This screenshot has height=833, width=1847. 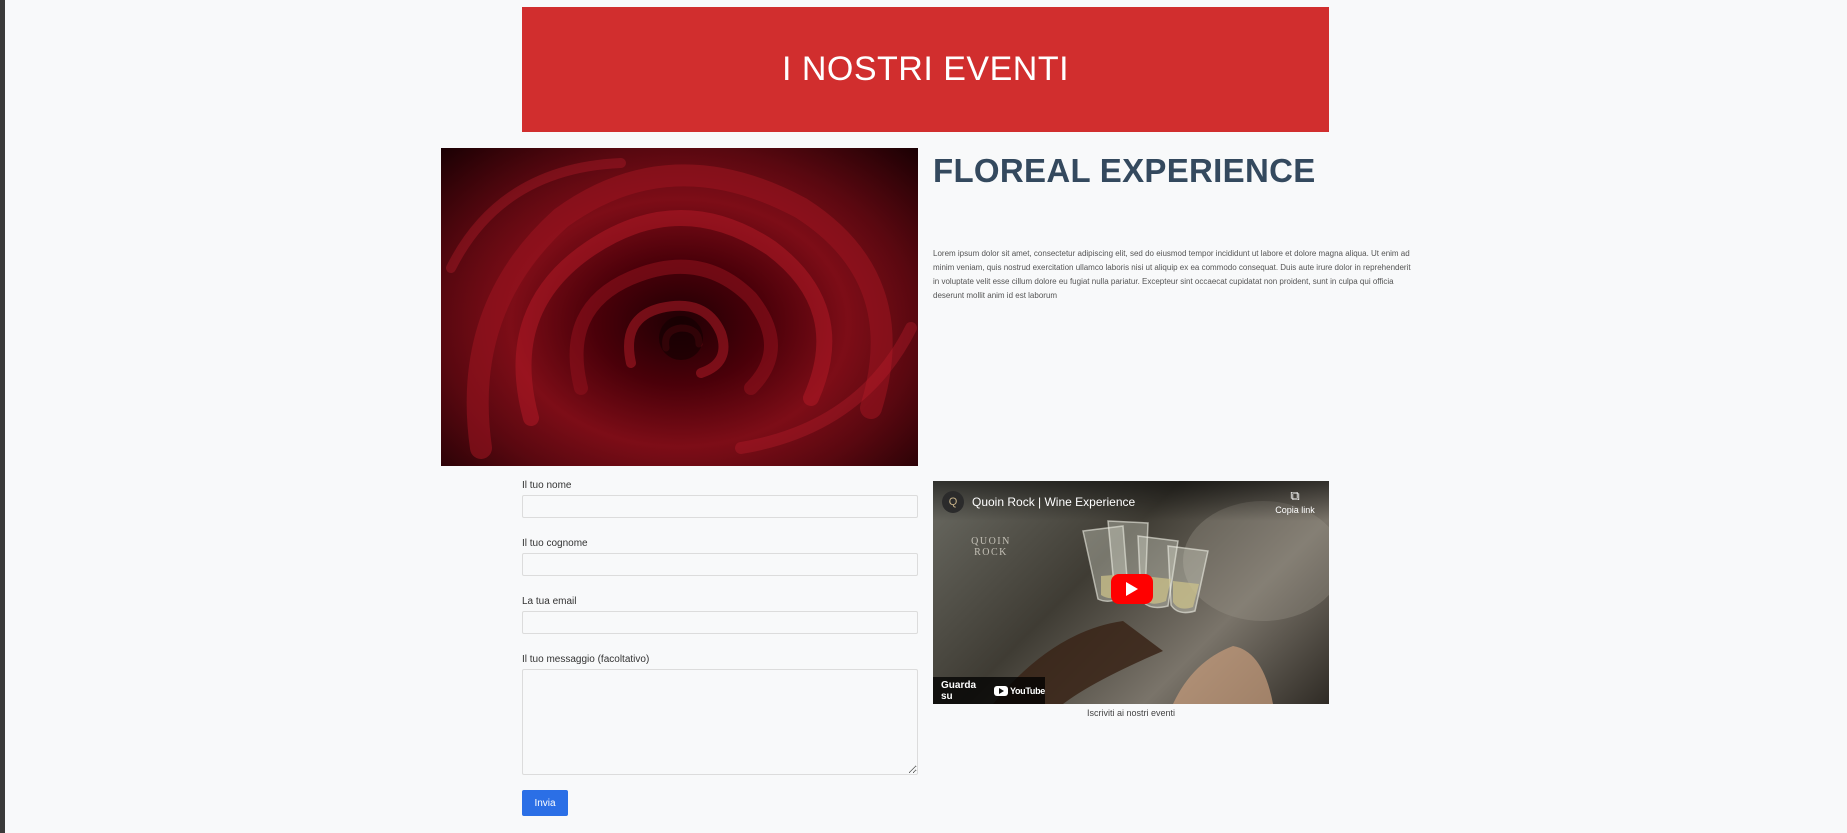 I want to click on play-icon, so click(x=1132, y=589).